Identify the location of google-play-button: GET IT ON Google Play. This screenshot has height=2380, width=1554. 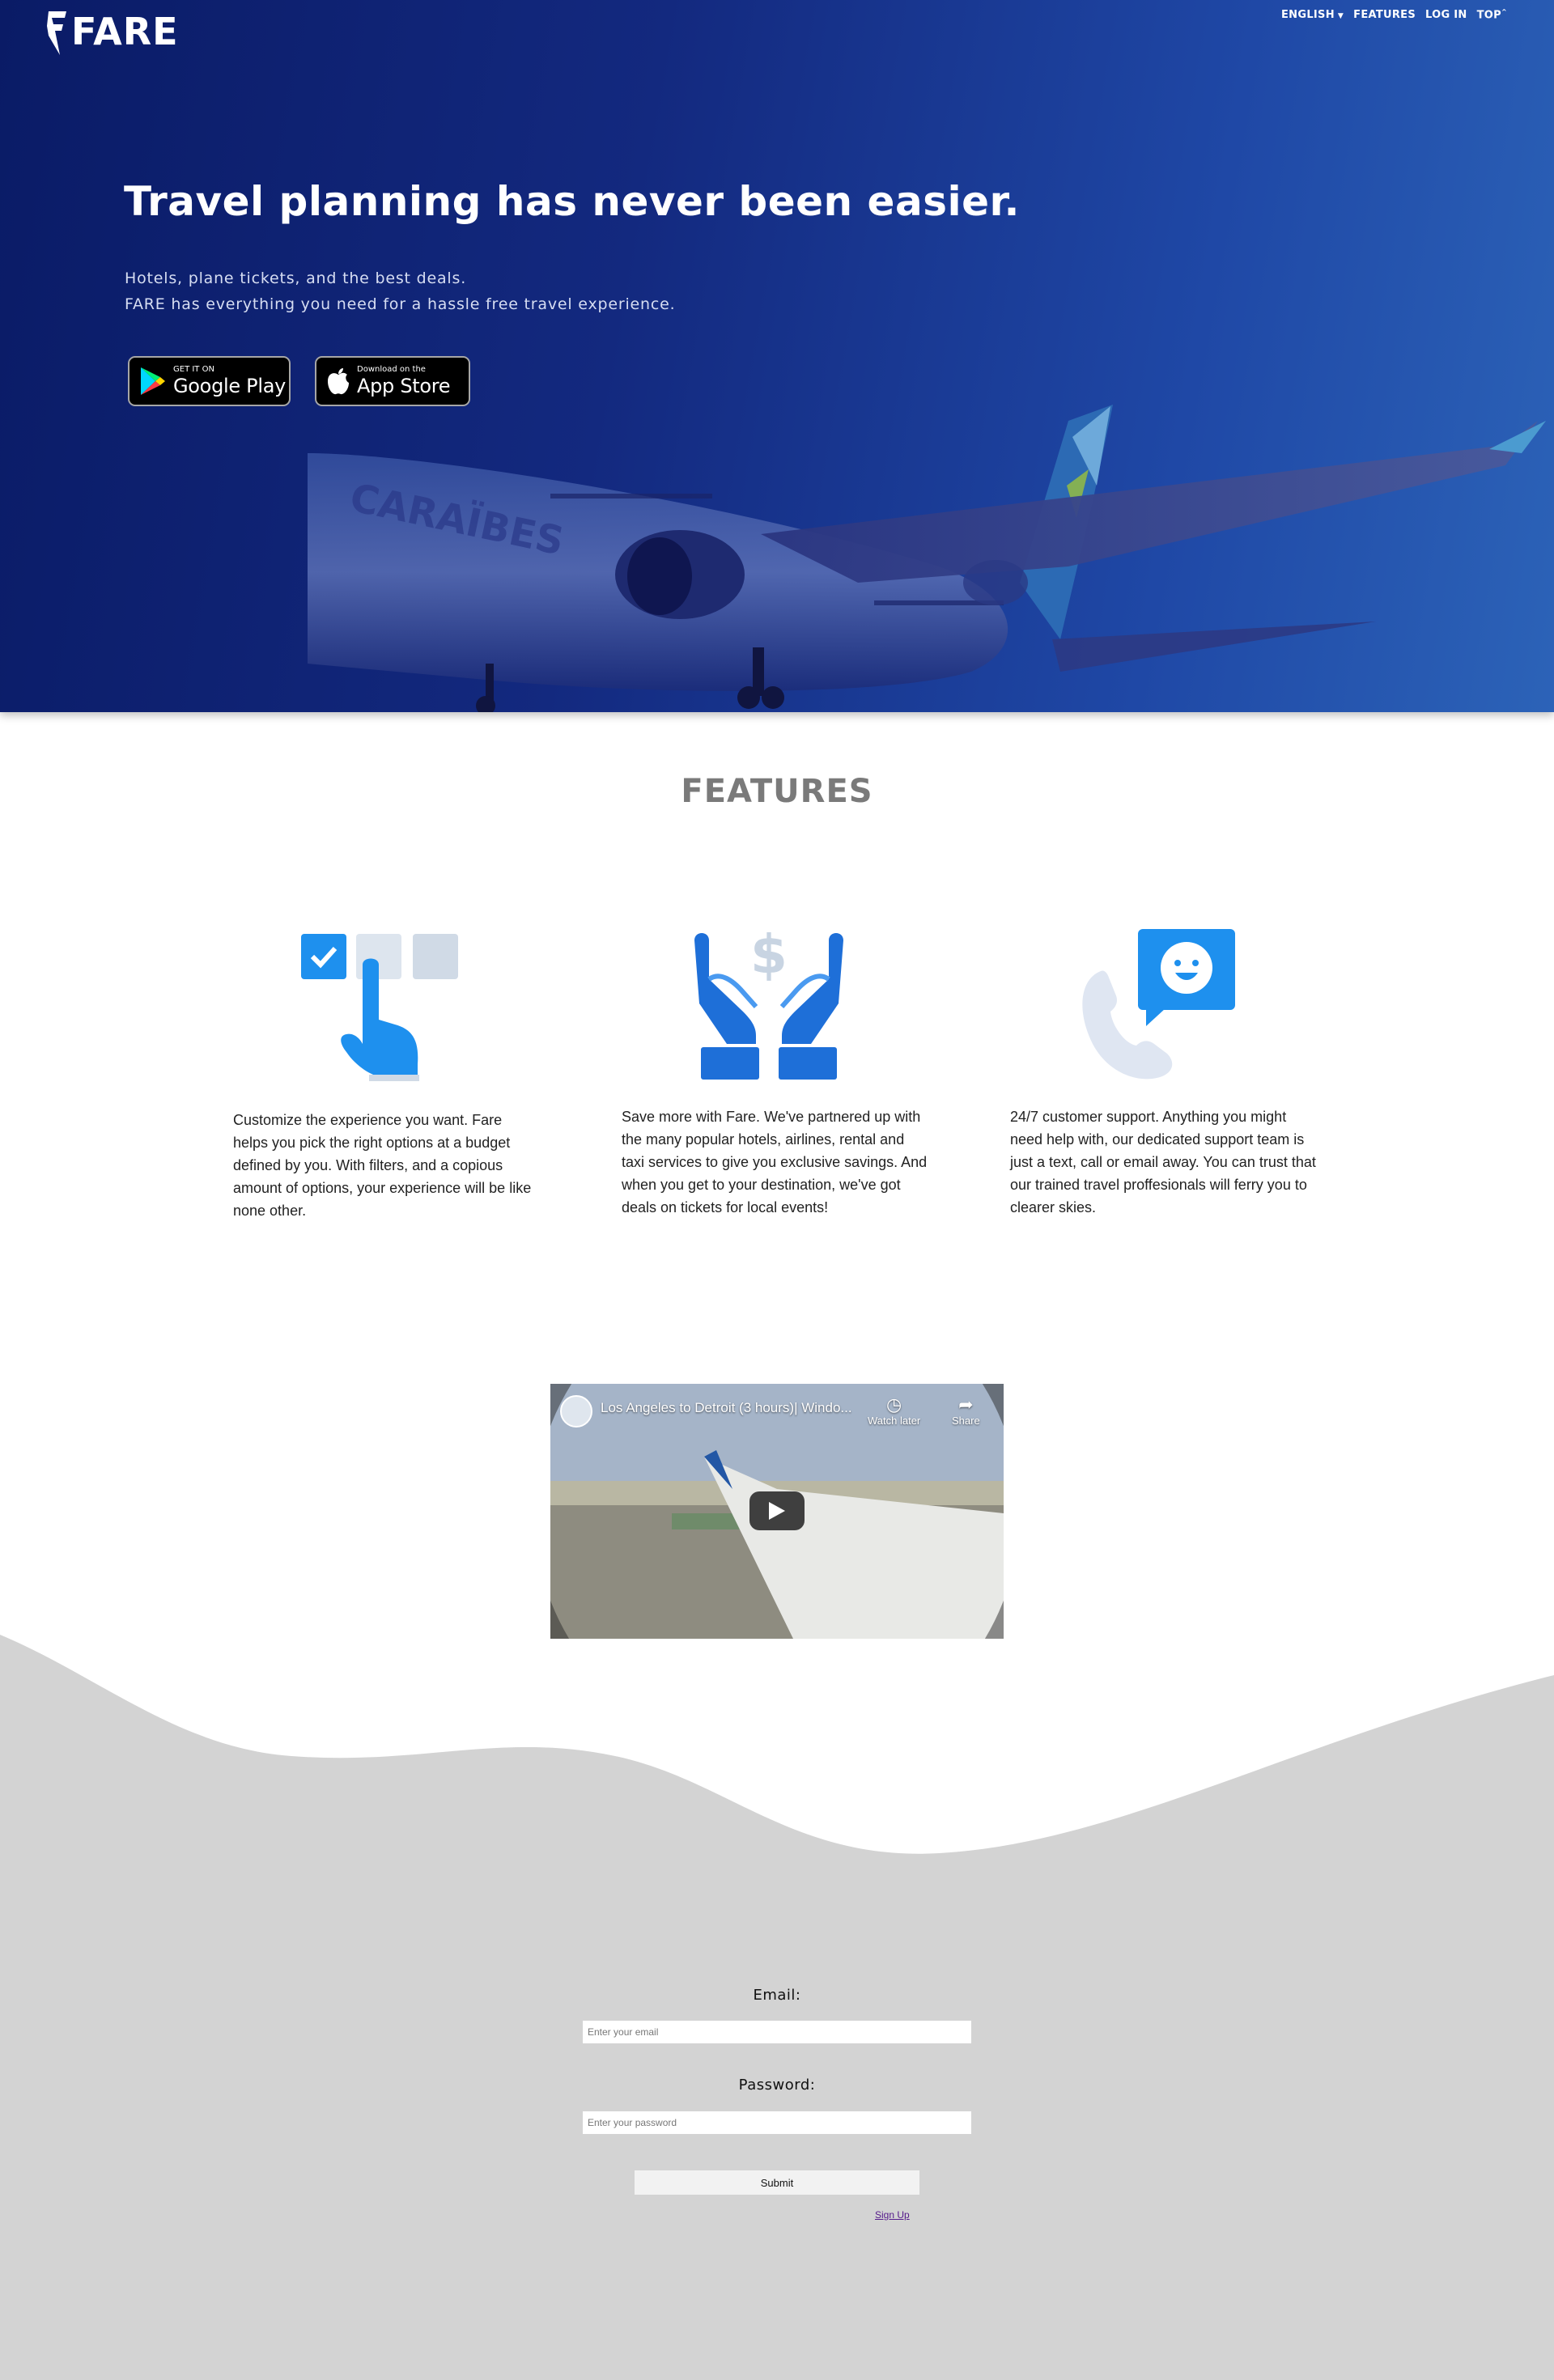
(209, 381).